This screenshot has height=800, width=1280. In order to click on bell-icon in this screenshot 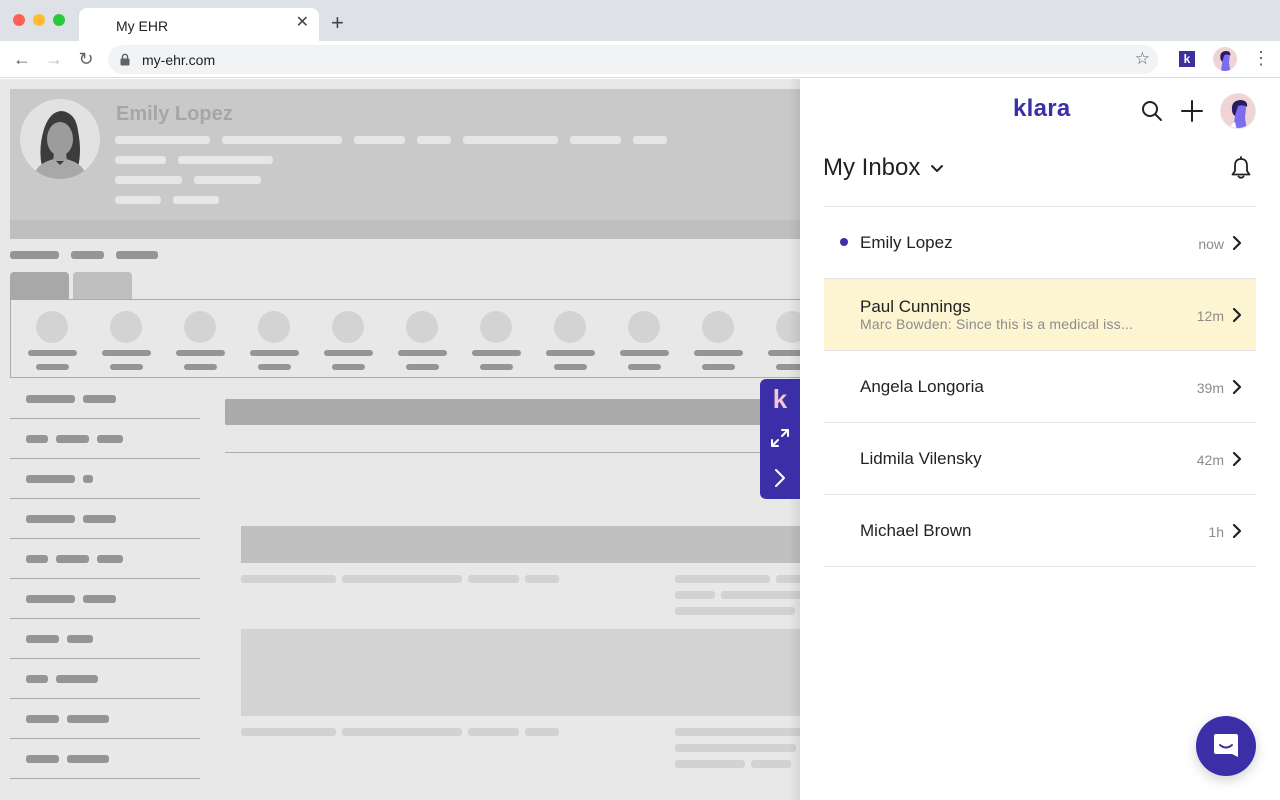, I will do `click(1241, 168)`.